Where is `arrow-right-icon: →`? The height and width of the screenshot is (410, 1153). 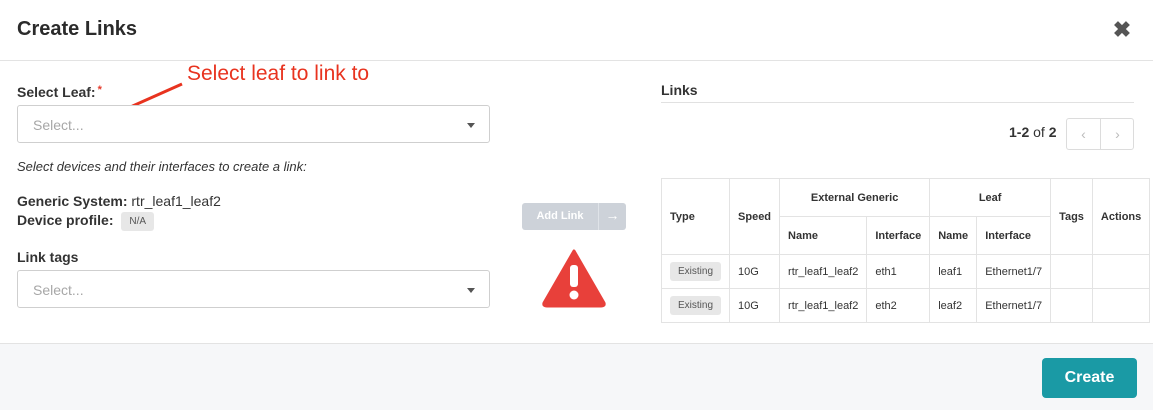 arrow-right-icon: → is located at coordinates (612, 215).